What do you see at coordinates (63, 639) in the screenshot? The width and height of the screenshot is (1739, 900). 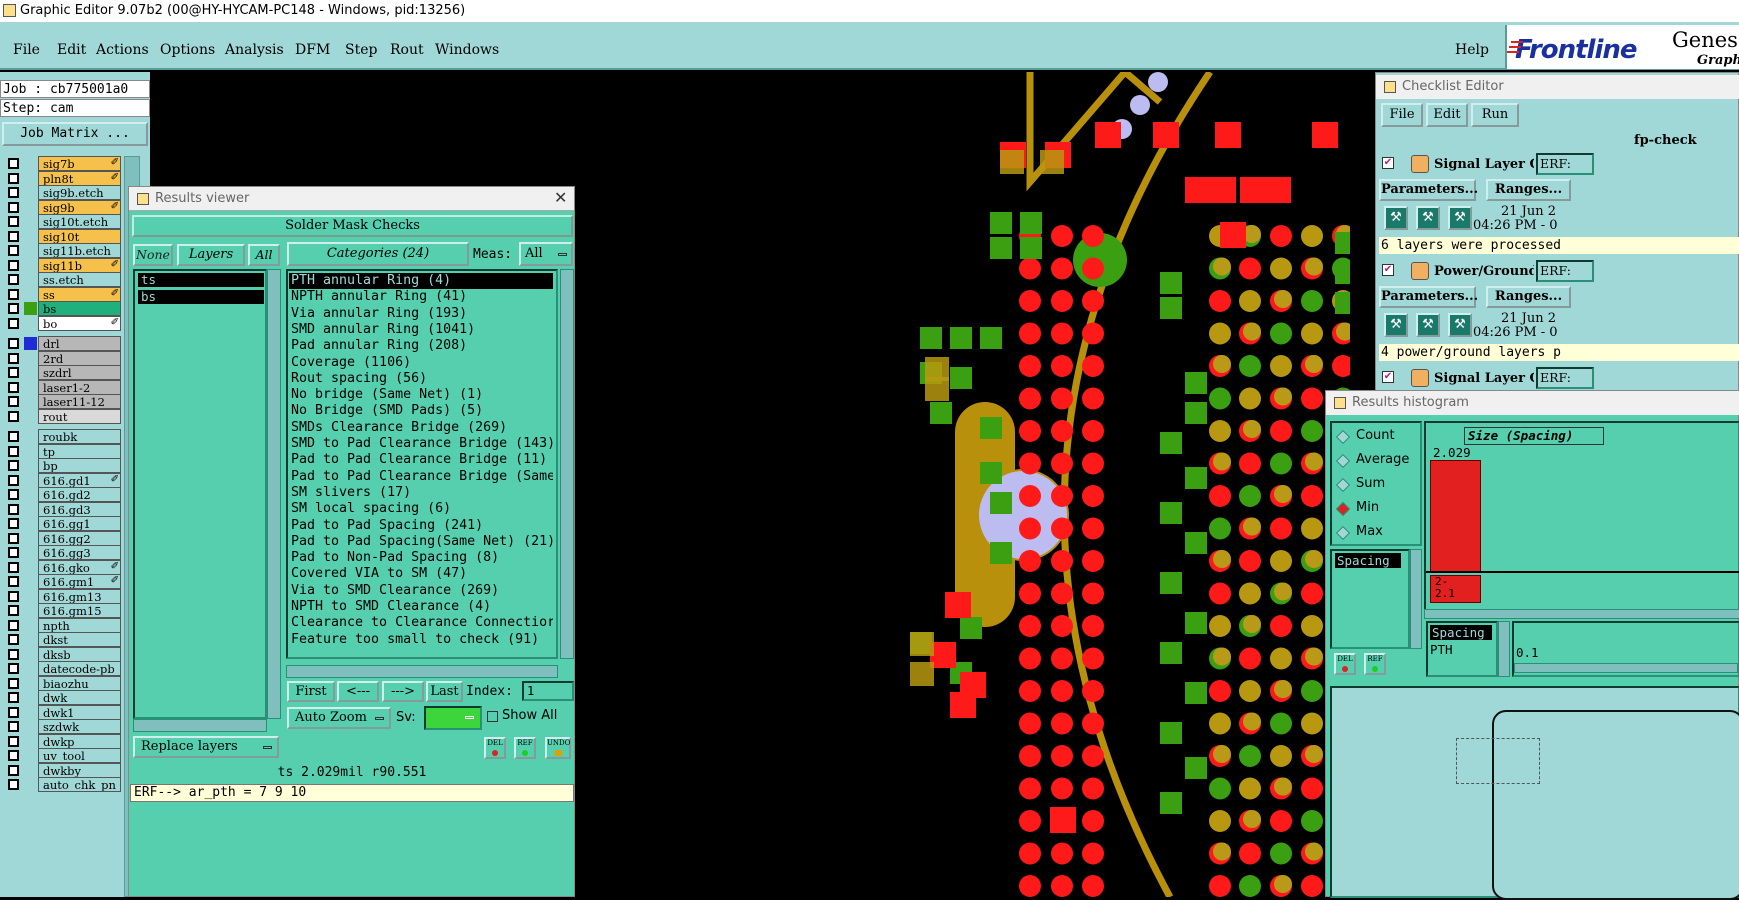 I see `layer-row: dkst` at bounding box center [63, 639].